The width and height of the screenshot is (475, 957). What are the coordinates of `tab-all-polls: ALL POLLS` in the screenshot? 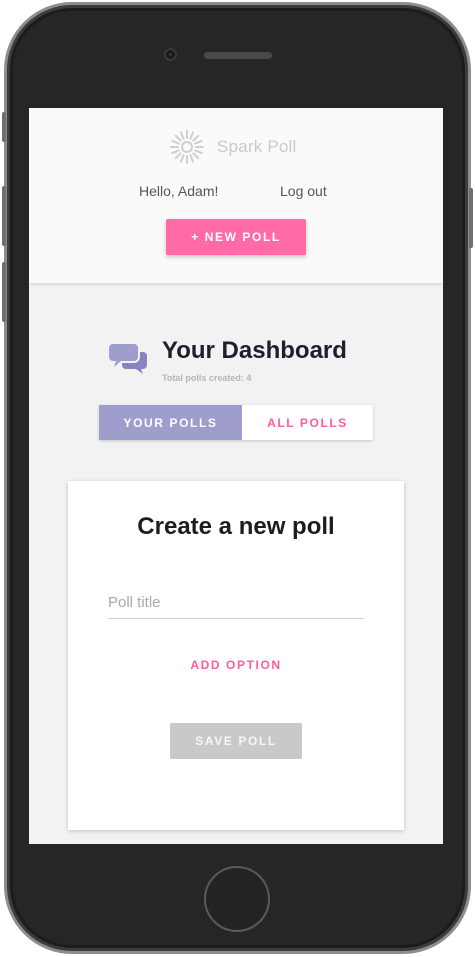 It's located at (307, 422).